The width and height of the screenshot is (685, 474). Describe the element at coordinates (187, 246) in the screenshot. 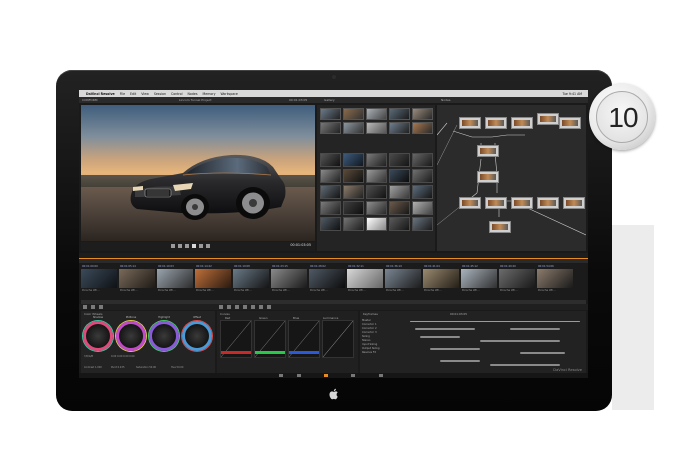

I see `stop-icon` at that location.